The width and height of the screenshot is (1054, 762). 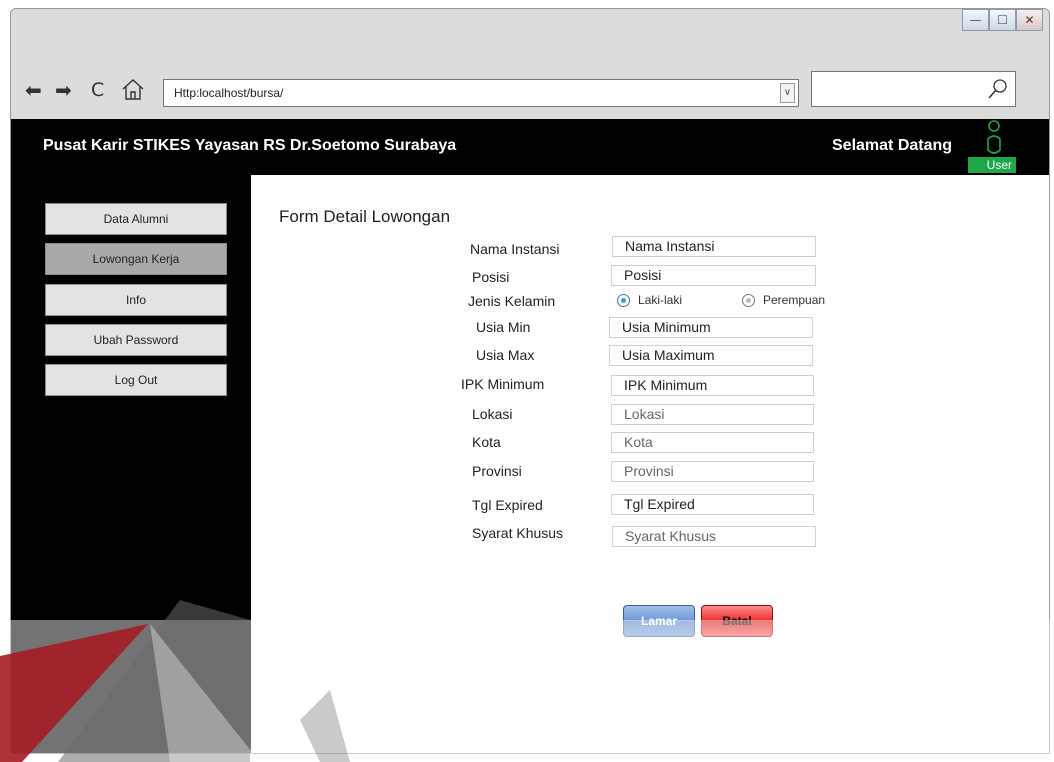 What do you see at coordinates (229, 93) in the screenshot?
I see `url-text: Http:localhost/bursa/` at bounding box center [229, 93].